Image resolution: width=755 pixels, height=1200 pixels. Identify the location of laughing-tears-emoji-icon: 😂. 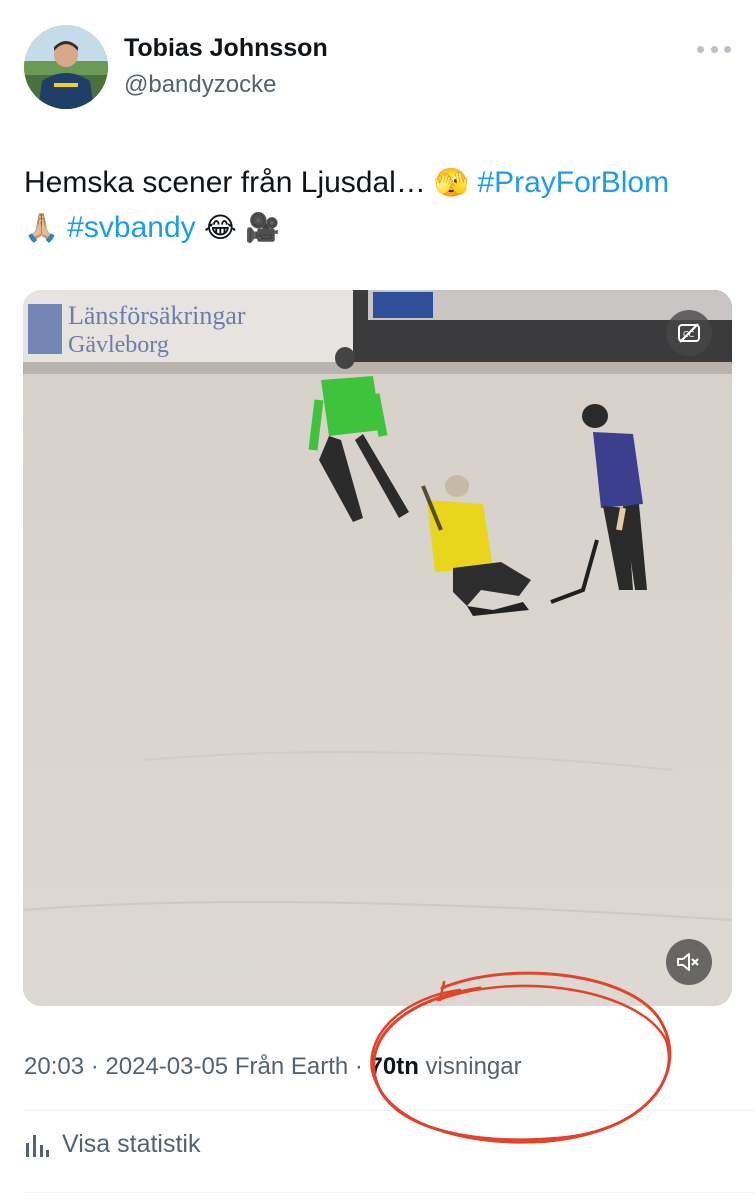
(220, 227).